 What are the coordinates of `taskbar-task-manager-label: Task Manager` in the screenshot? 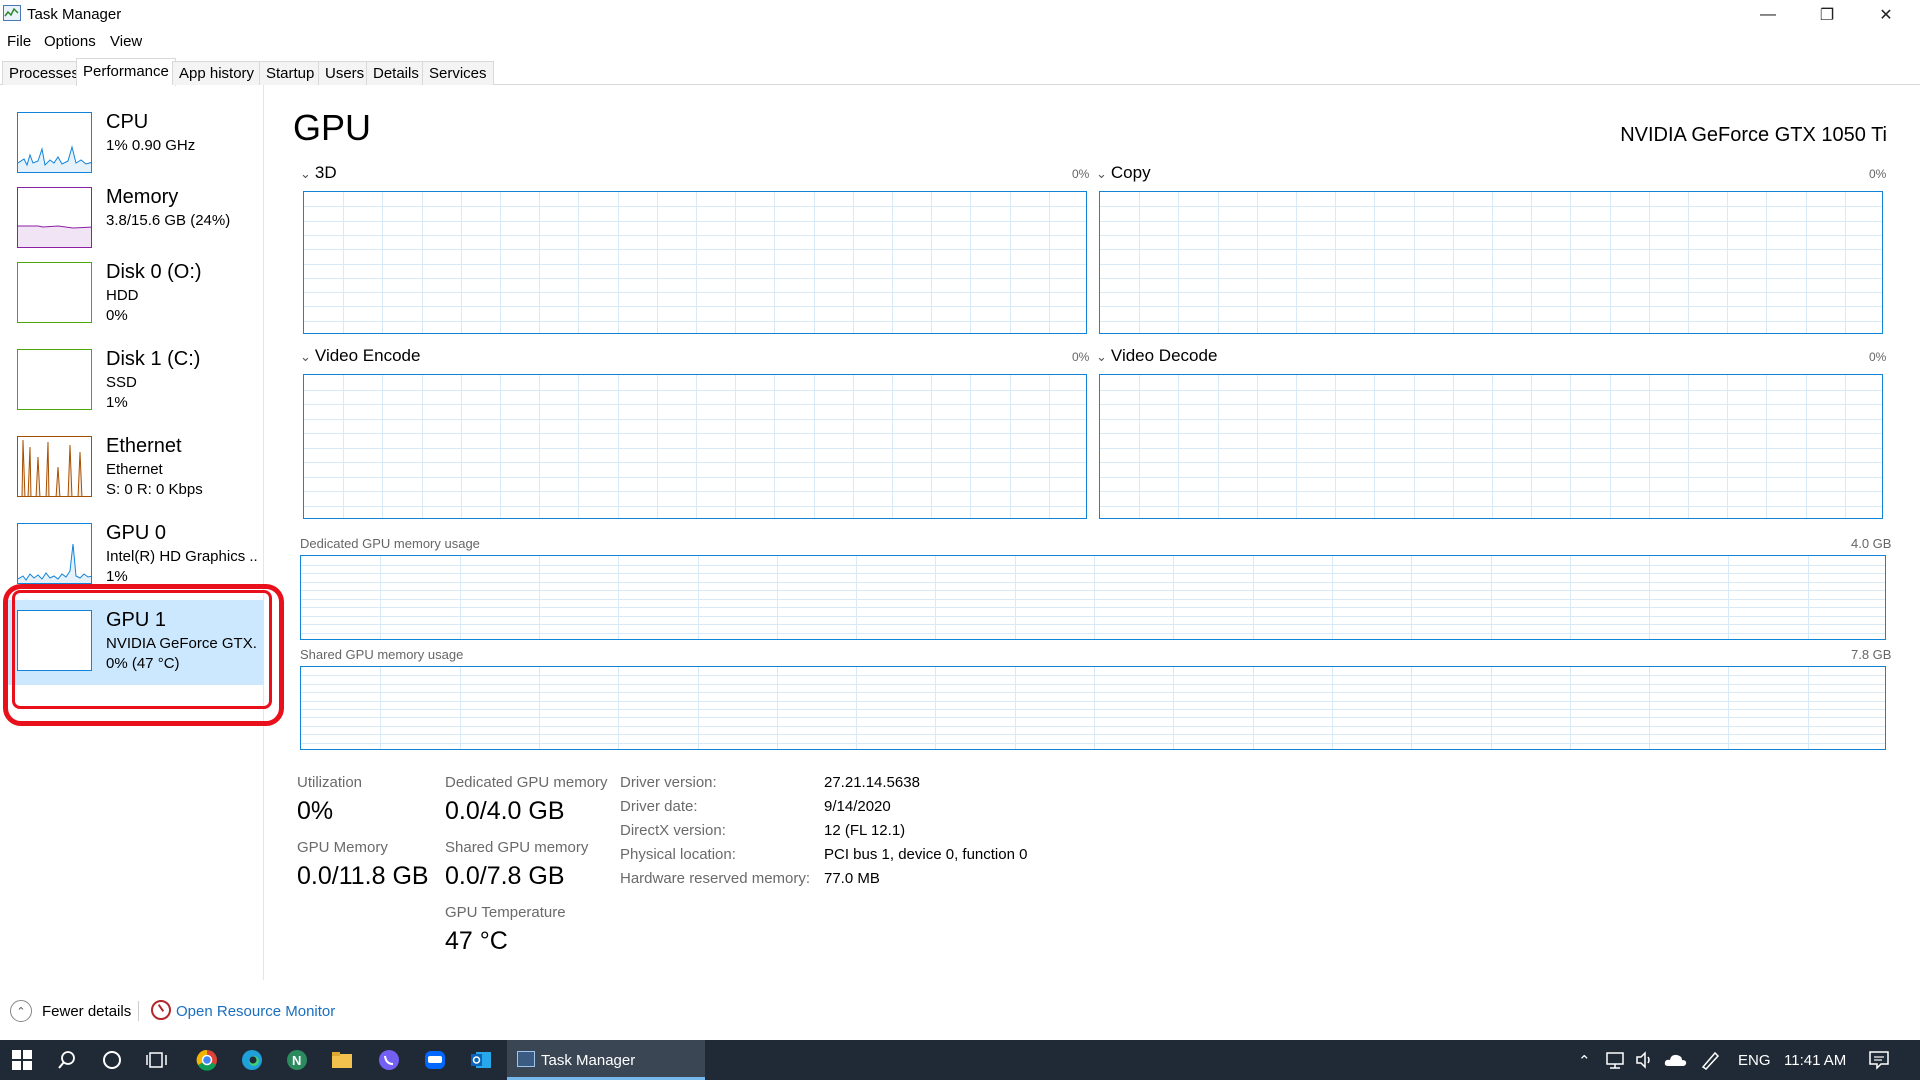 It's located at (588, 1060).